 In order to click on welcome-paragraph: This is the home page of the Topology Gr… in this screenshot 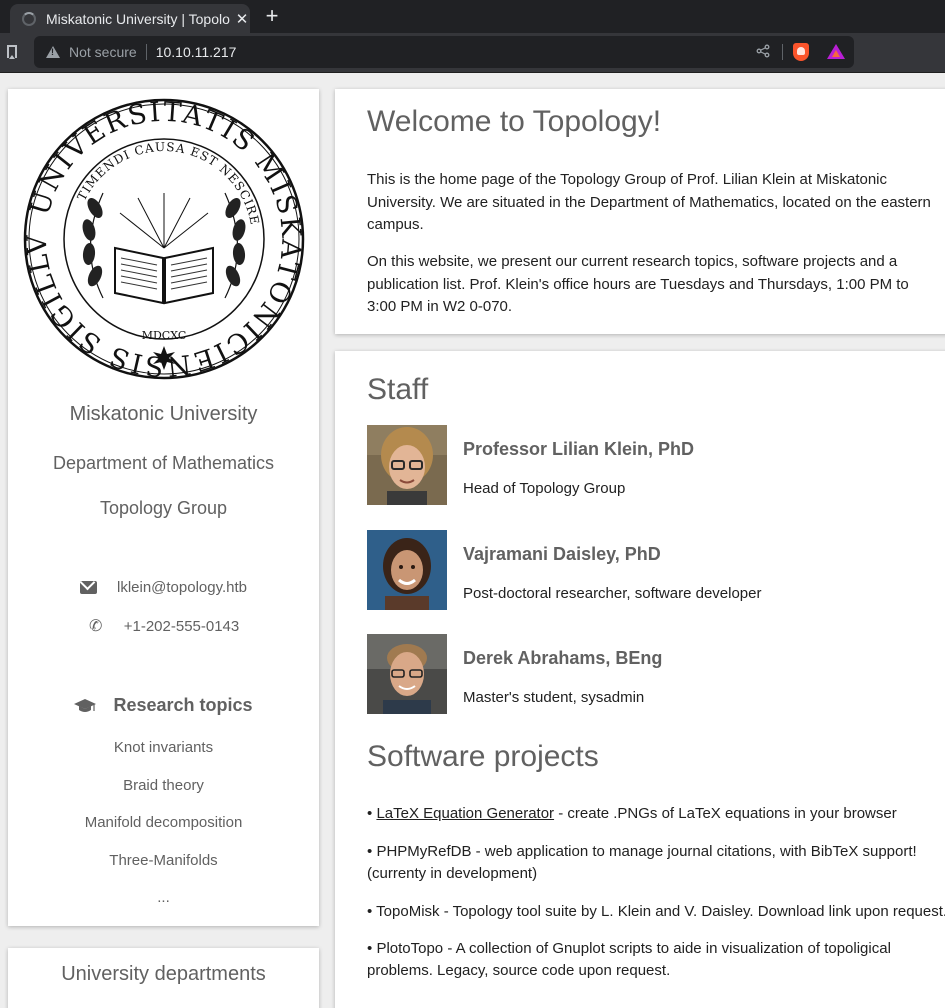, I will do `click(649, 202)`.